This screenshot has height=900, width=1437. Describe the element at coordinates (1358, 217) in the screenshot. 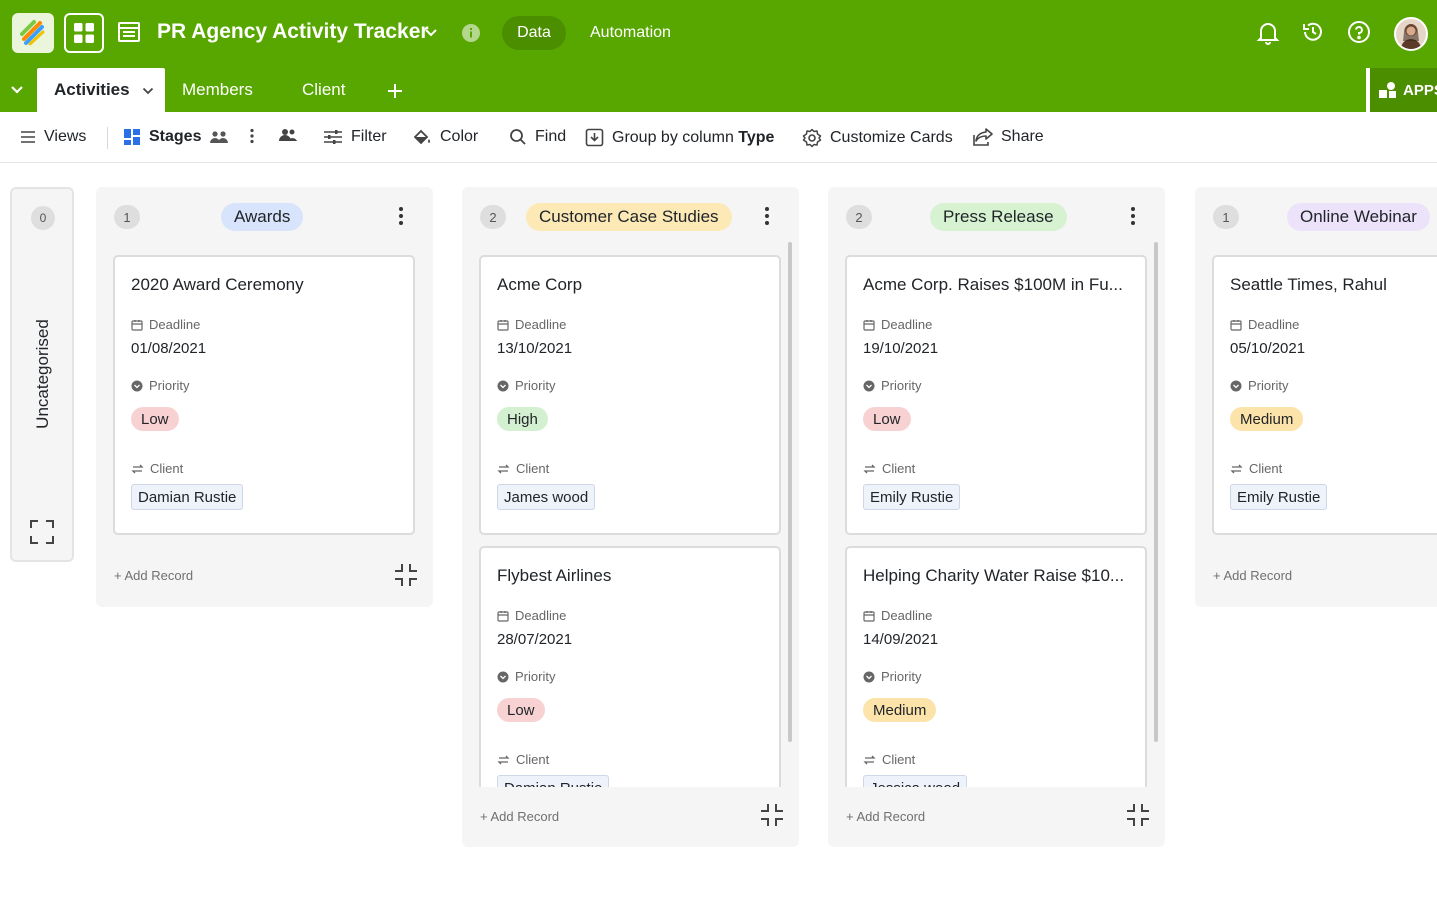

I see `stage-label: Online Webinar` at that location.